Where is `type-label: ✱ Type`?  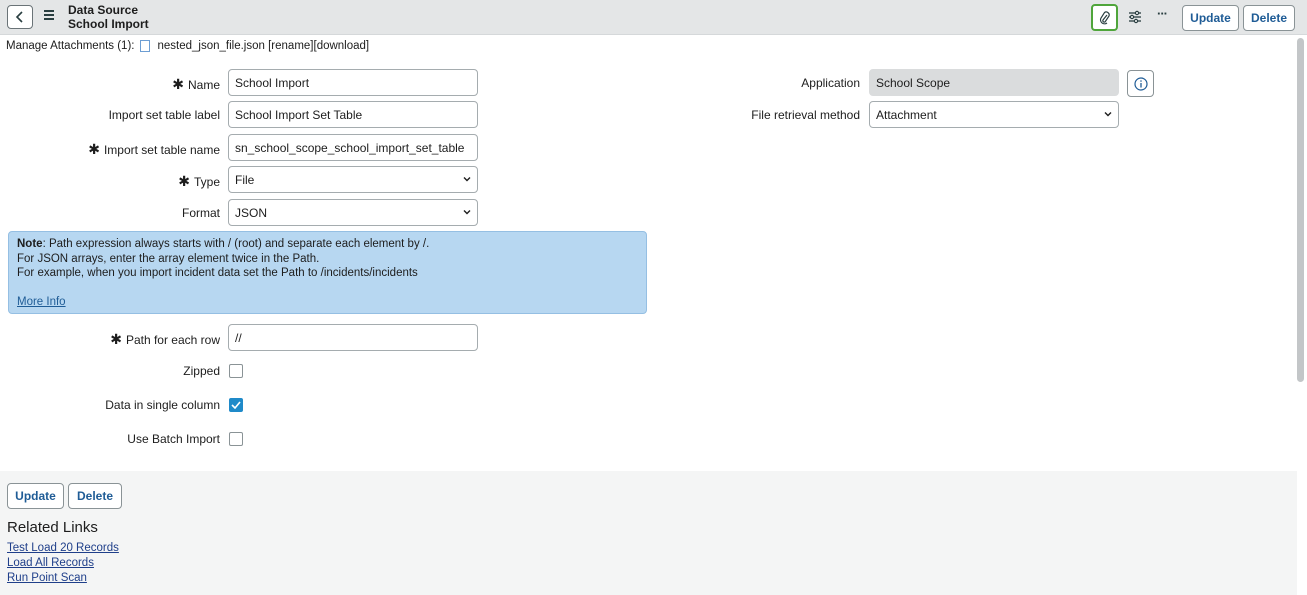
type-label: ✱ Type is located at coordinates (199, 181).